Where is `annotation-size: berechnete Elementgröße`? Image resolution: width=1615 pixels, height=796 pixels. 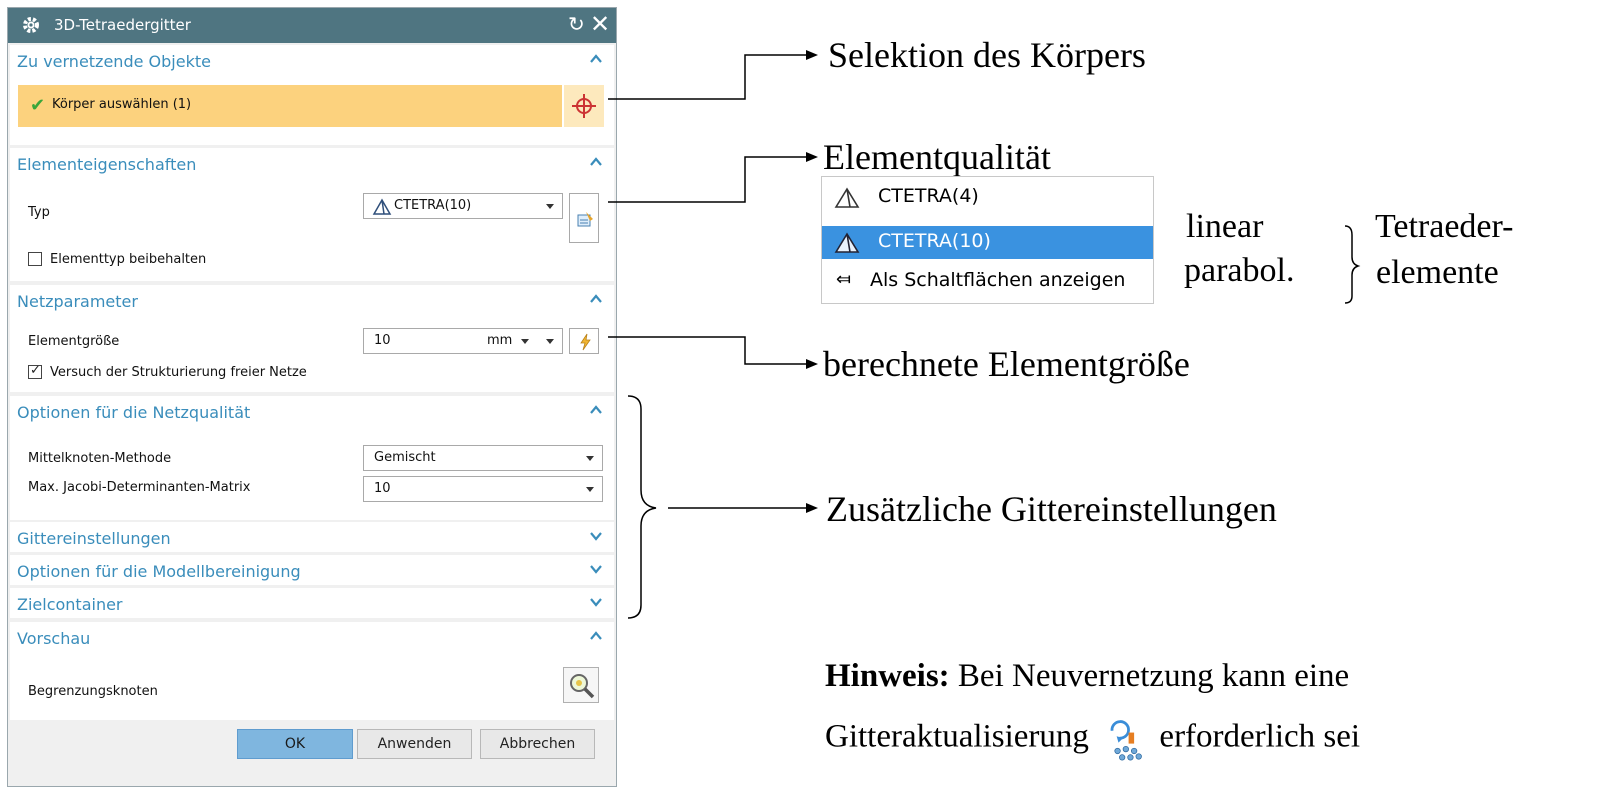
annotation-size: berechnete Elementgröße is located at coordinates (1006, 364).